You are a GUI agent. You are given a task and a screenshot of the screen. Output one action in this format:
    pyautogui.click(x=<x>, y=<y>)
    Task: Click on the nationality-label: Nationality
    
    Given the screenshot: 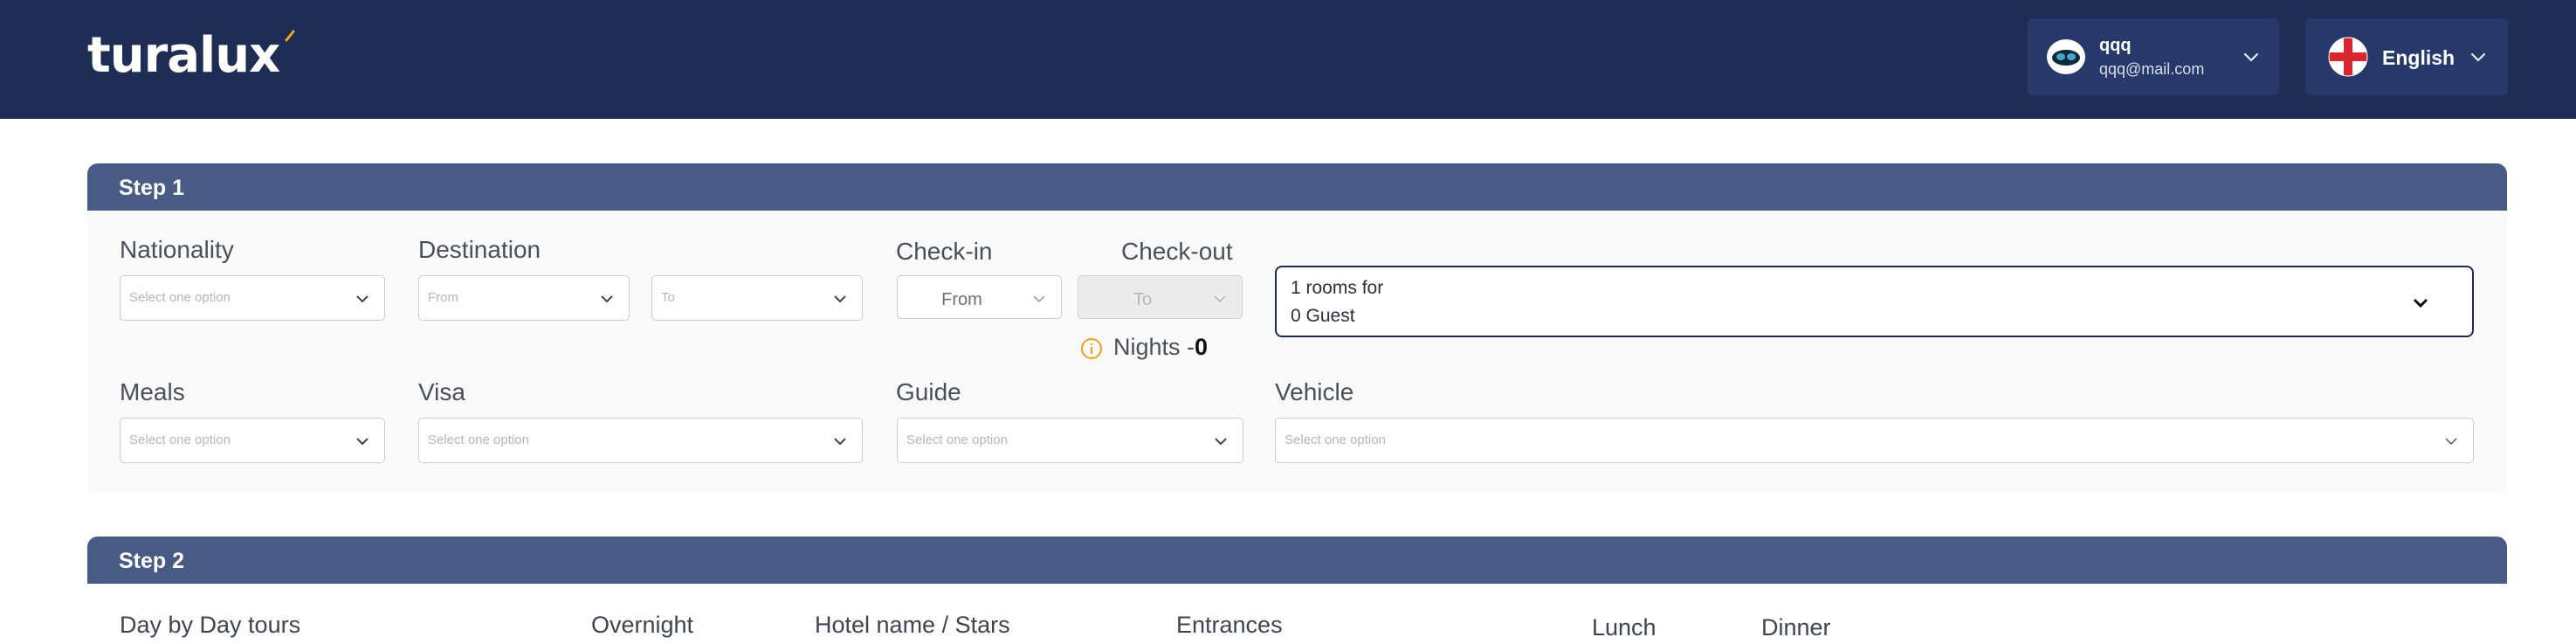 What is the action you would take?
    pyautogui.click(x=177, y=249)
    